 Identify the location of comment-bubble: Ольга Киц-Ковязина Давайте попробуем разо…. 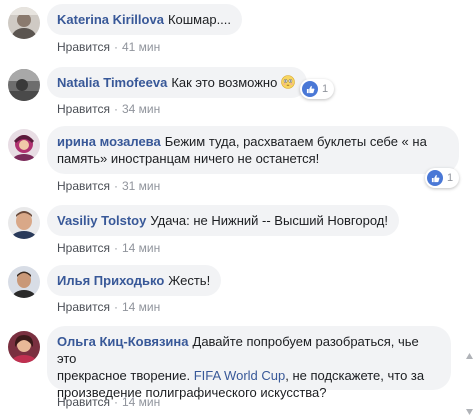
(249, 363).